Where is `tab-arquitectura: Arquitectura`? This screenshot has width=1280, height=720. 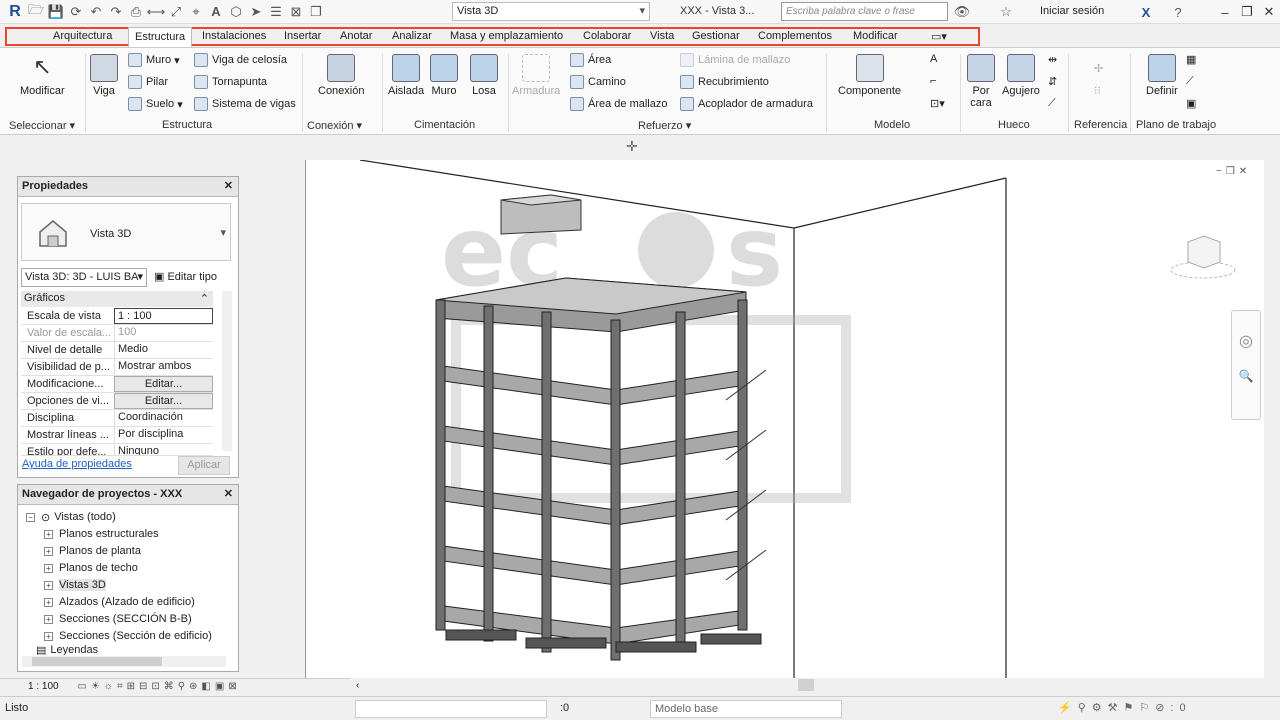 tab-arquitectura: Arquitectura is located at coordinates (82, 37).